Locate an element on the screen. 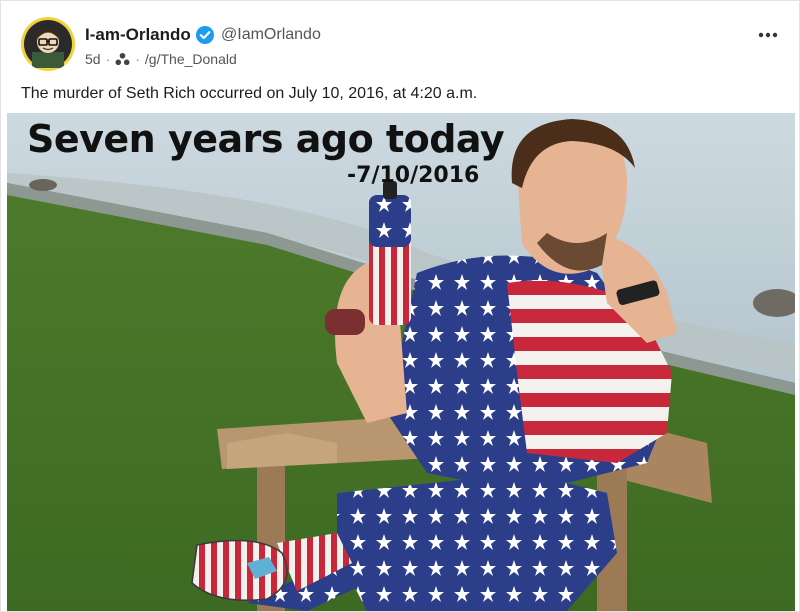 This screenshot has height=612, width=800. image-overlay-title: Seven years ago today is located at coordinates (266, 139).